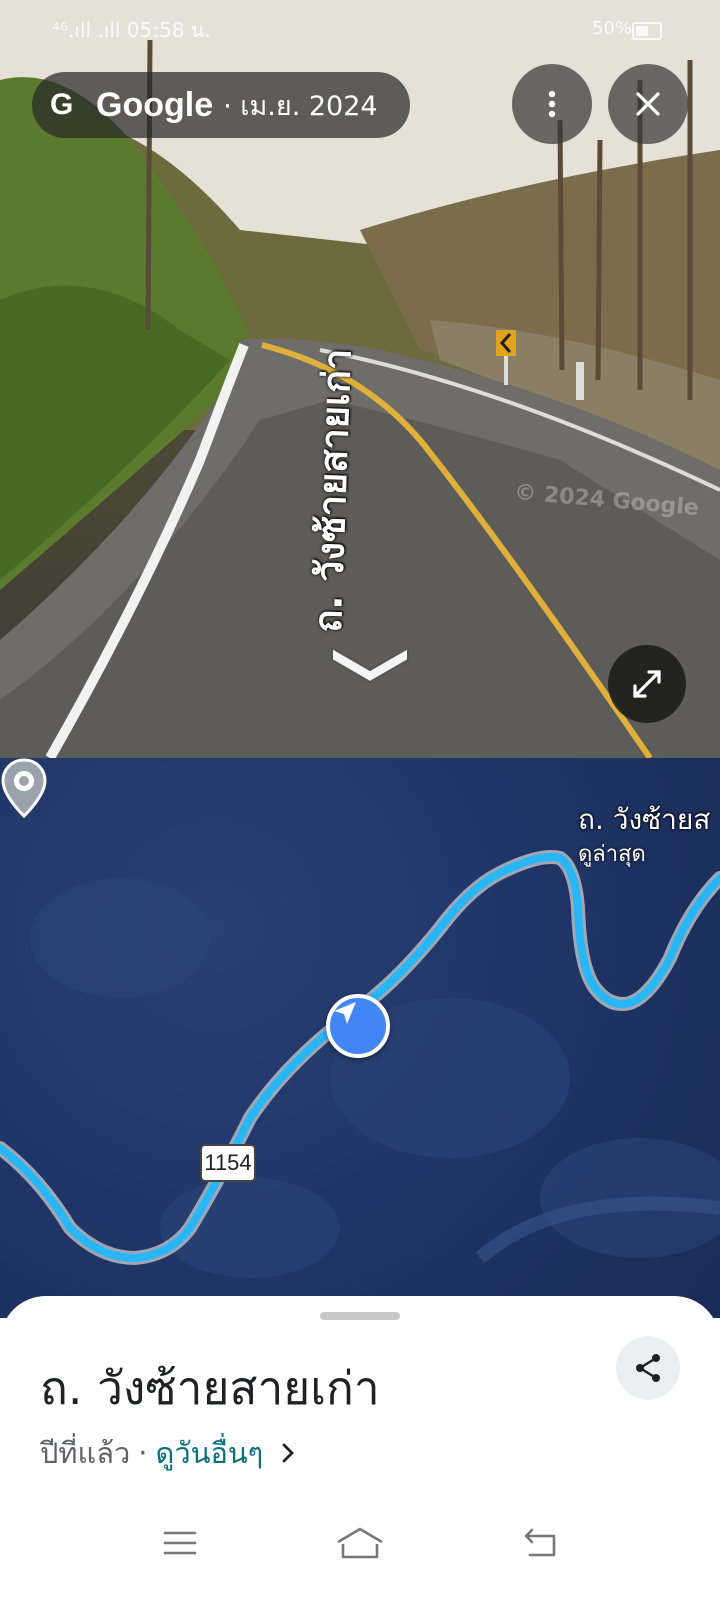 The image size is (720, 1600). Describe the element at coordinates (612, 854) in the screenshot. I see `pin-subtitle: ดูล่าสุด` at that location.